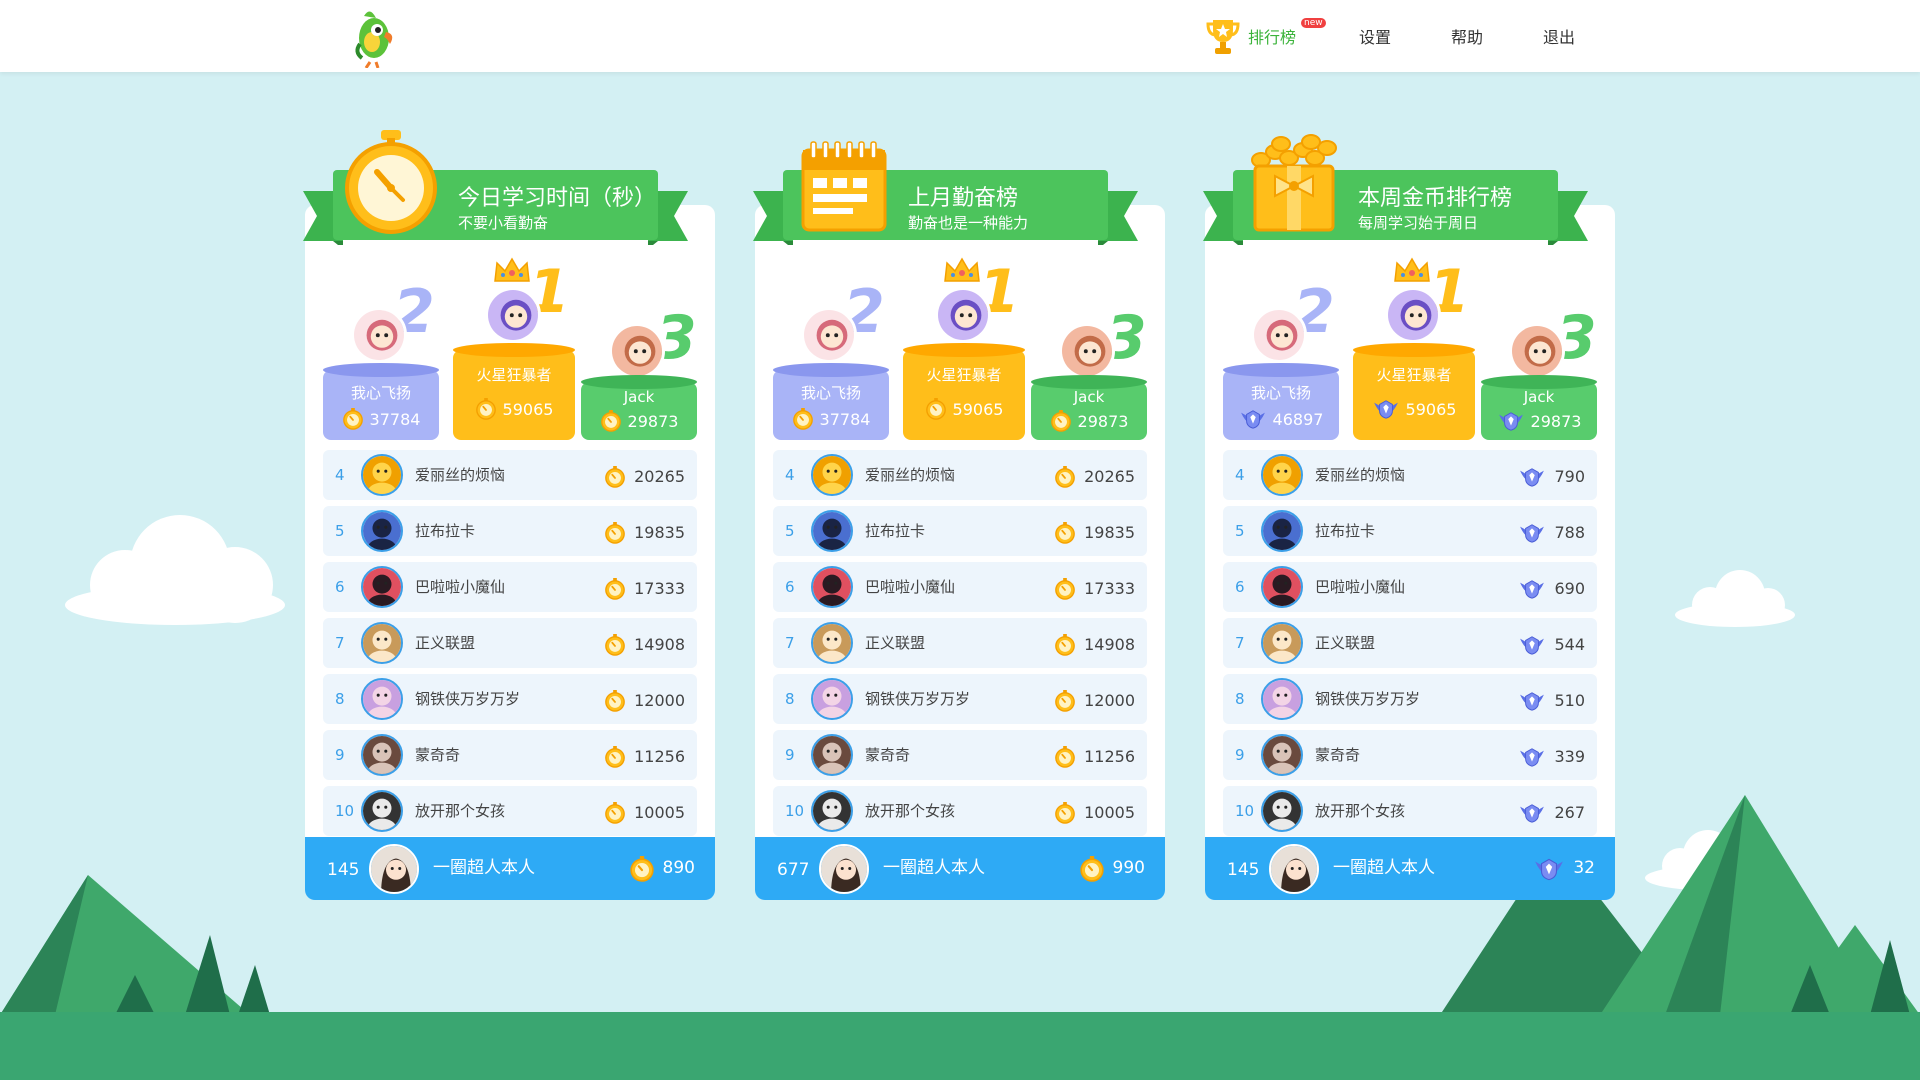  I want to click on ground, so click(960, 1046).